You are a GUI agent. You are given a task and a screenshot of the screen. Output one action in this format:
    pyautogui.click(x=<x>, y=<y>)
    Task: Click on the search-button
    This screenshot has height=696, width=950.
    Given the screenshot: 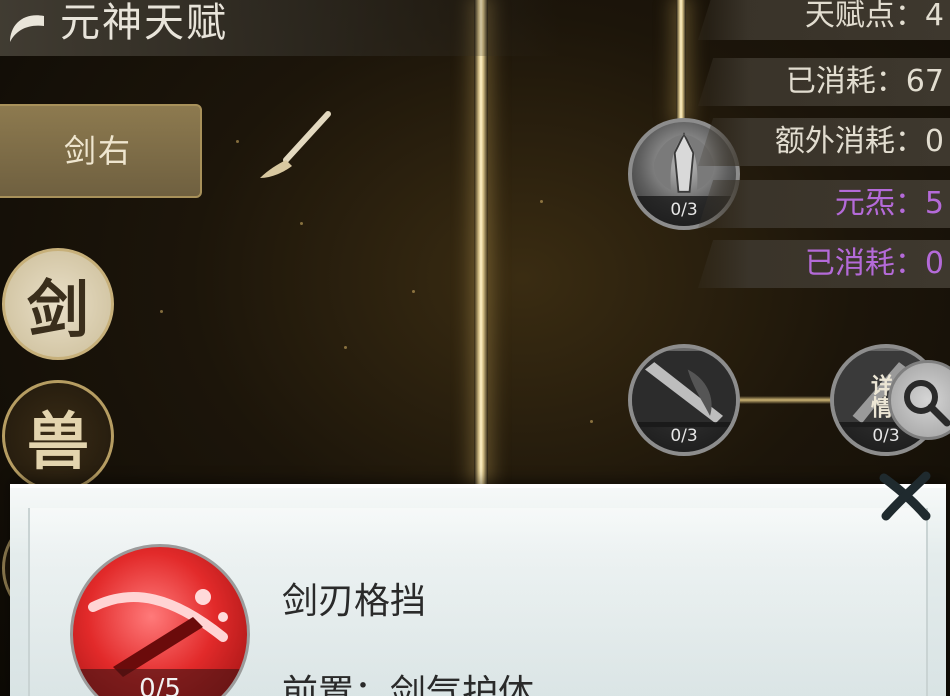 What is the action you would take?
    pyautogui.click(x=919, y=400)
    